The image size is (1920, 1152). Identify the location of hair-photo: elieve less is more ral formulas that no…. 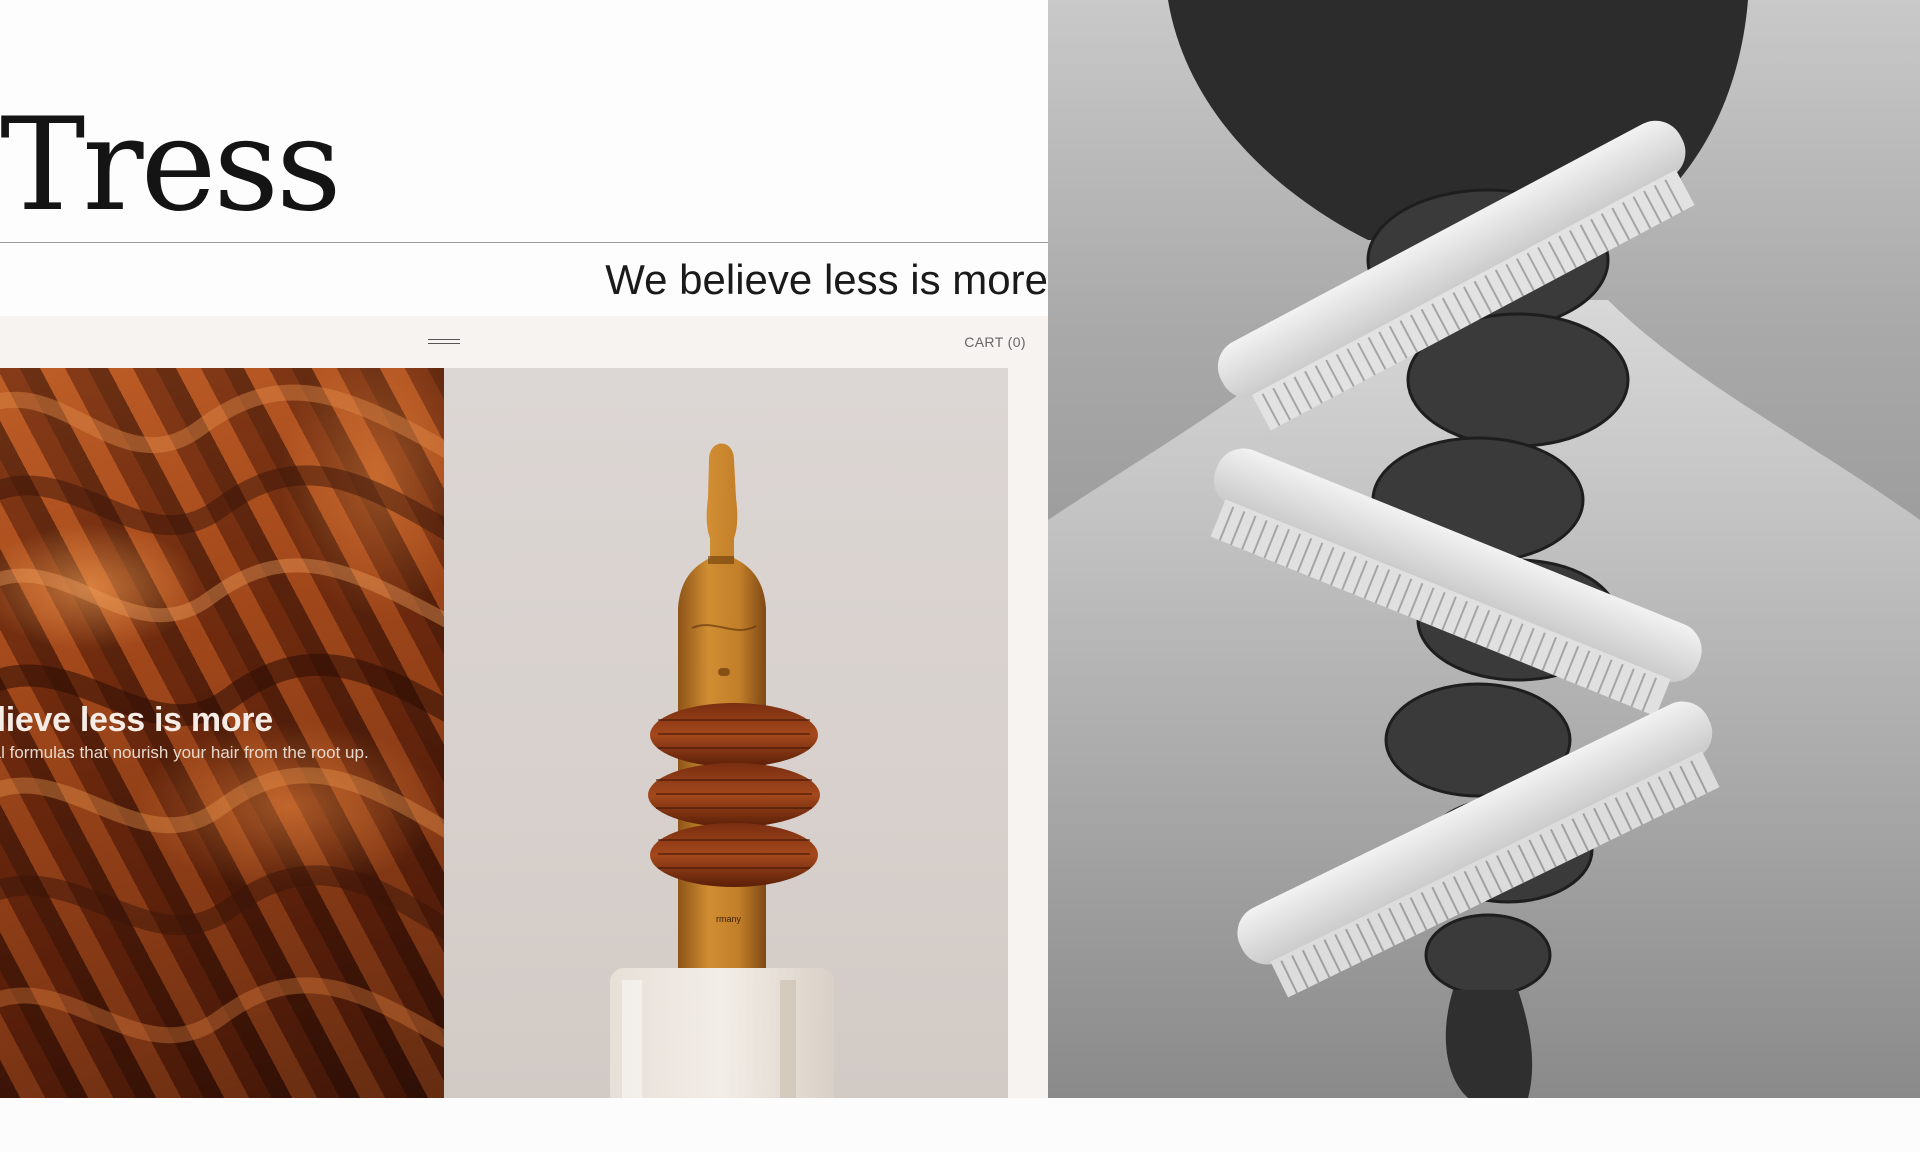
(222, 733).